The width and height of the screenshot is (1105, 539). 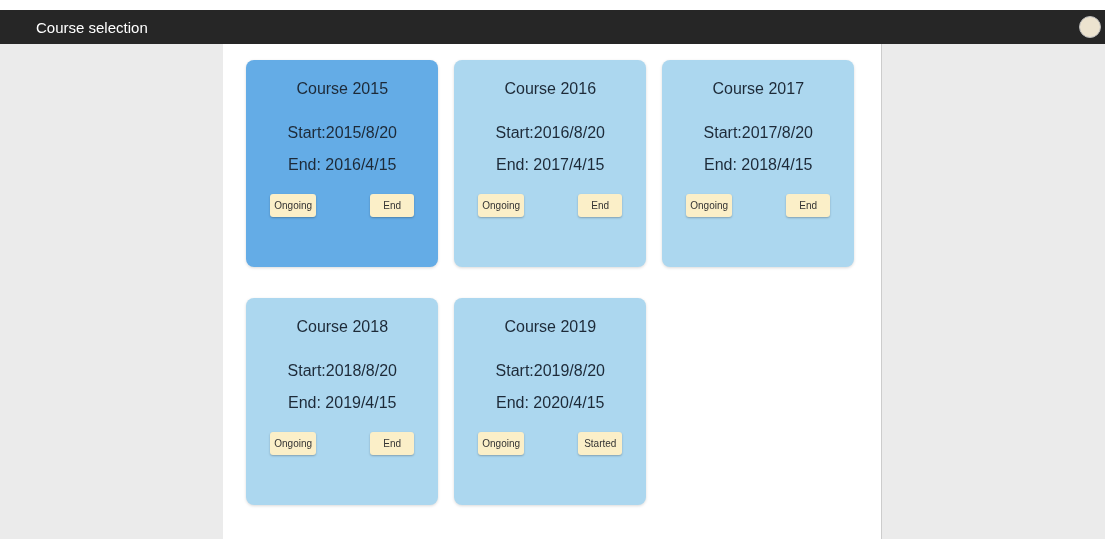 What do you see at coordinates (550, 327) in the screenshot?
I see `course-title: Course 2019` at bounding box center [550, 327].